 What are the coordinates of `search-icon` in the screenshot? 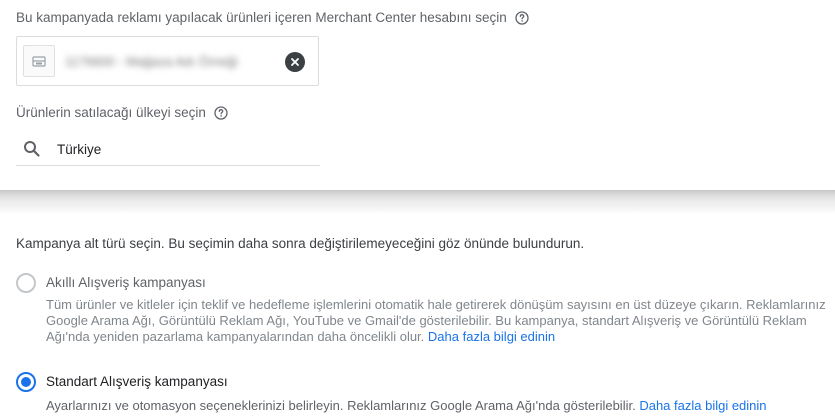 It's located at (32, 149).